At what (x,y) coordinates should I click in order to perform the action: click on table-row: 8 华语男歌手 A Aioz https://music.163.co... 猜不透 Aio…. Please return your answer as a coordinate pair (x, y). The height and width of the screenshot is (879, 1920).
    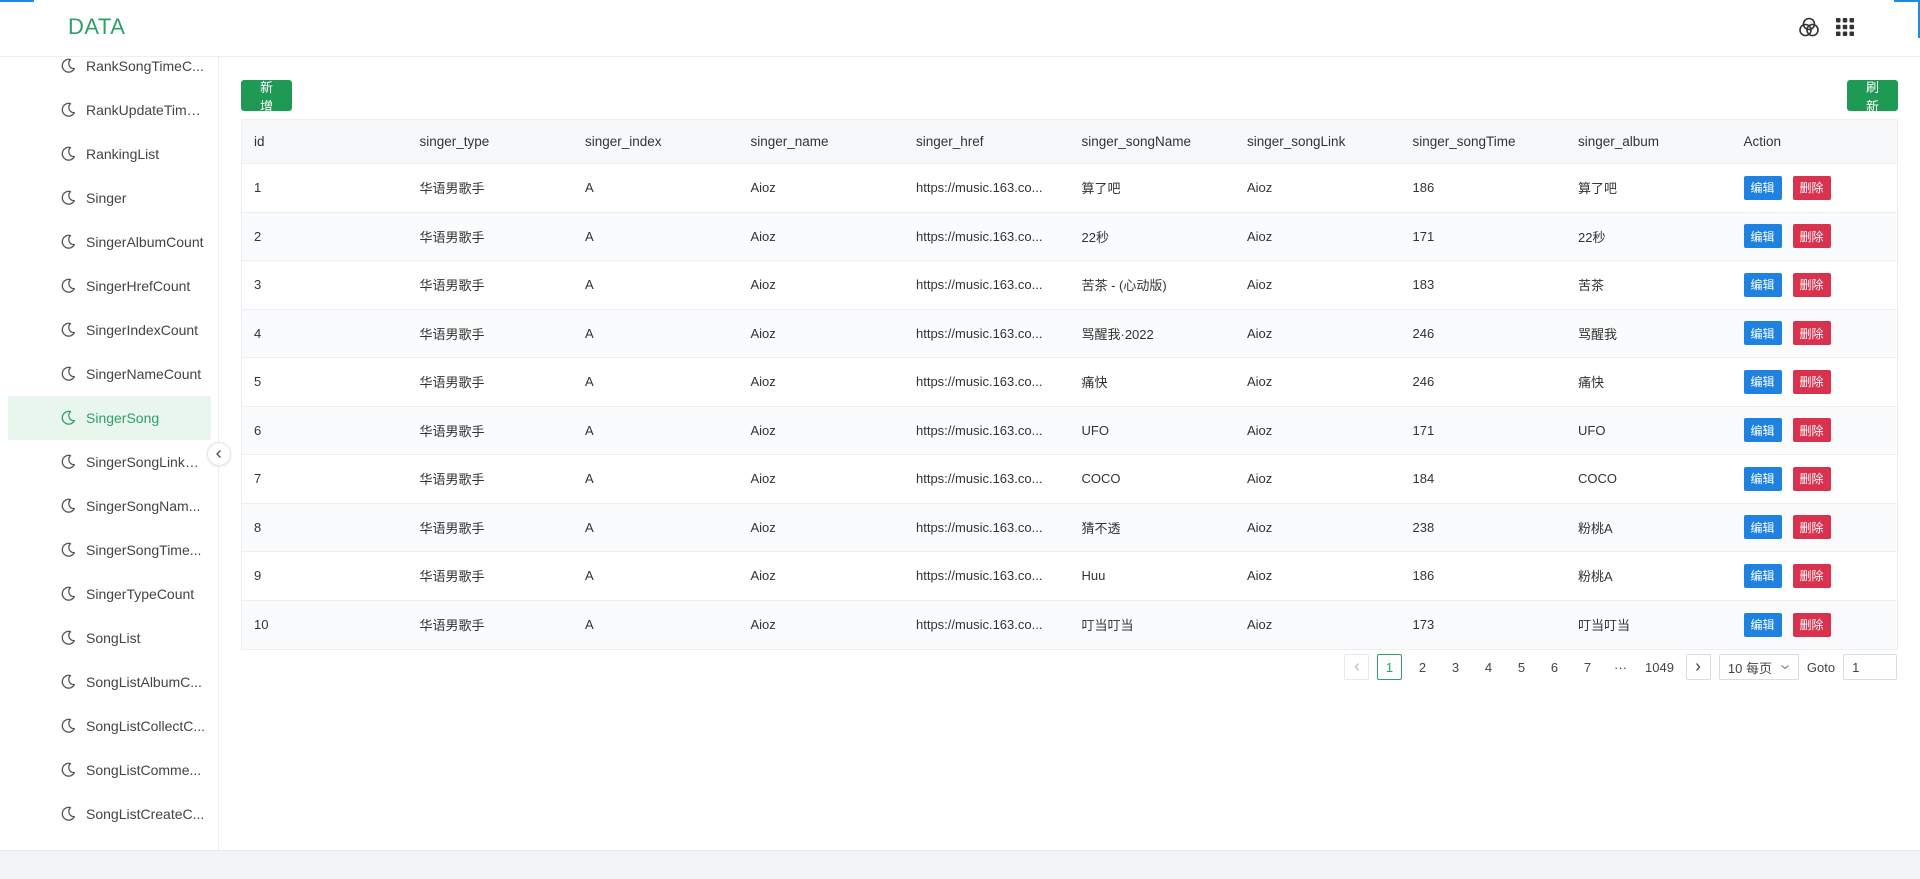
    Looking at the image, I should click on (1069, 527).